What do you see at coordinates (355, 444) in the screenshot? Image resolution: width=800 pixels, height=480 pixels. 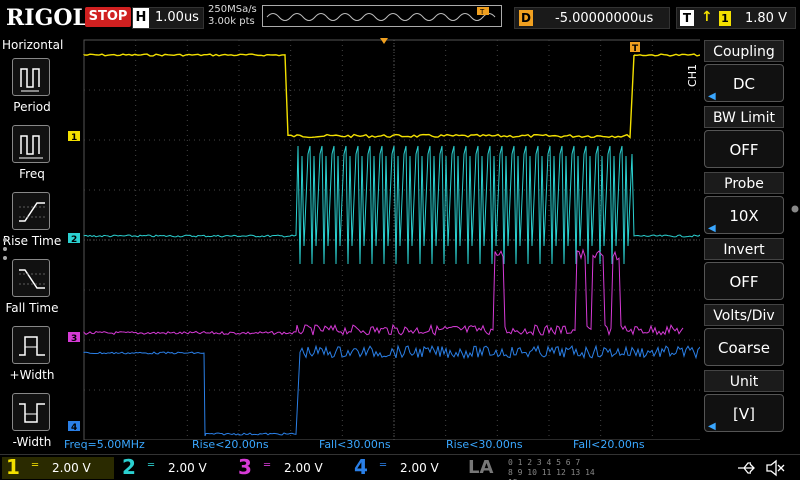 I see `measurement-fall-ch1: Fall<30.00ns` at bounding box center [355, 444].